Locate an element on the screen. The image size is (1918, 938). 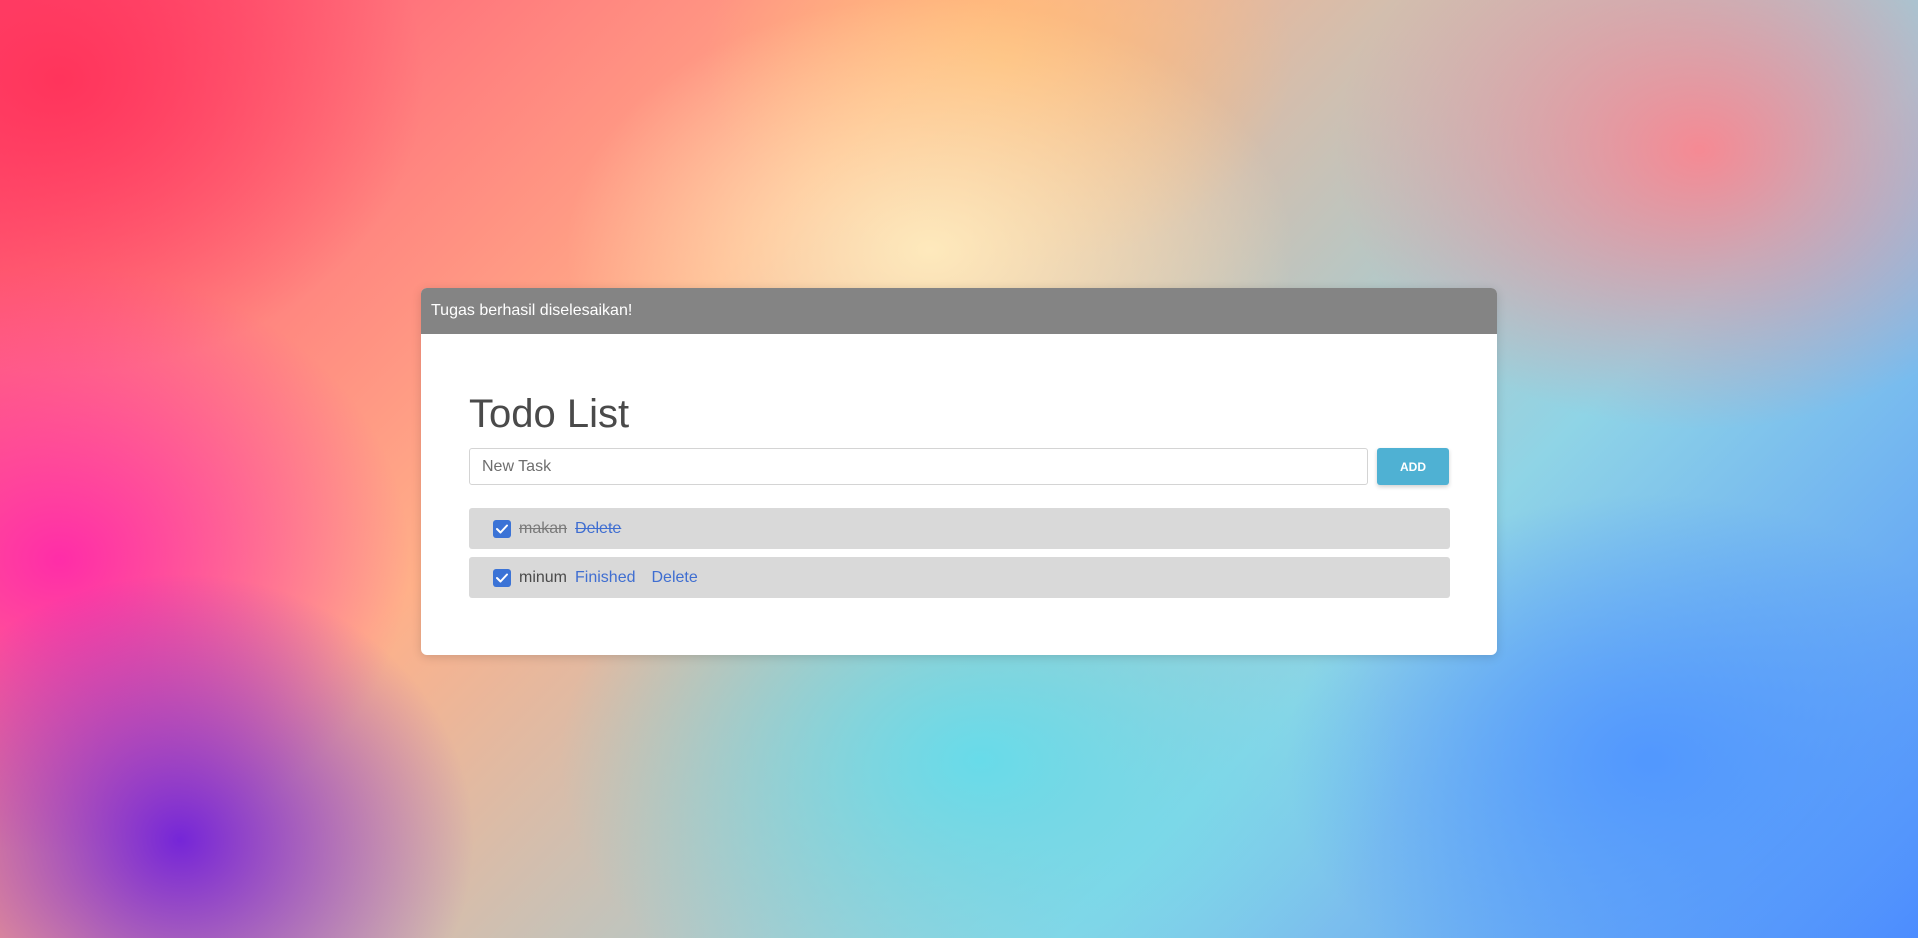
alert-message: Tugas berhasil diselesaikan! is located at coordinates (532, 310).